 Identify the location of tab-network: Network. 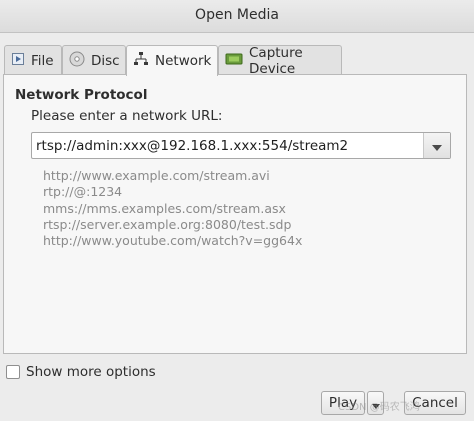
(172, 60).